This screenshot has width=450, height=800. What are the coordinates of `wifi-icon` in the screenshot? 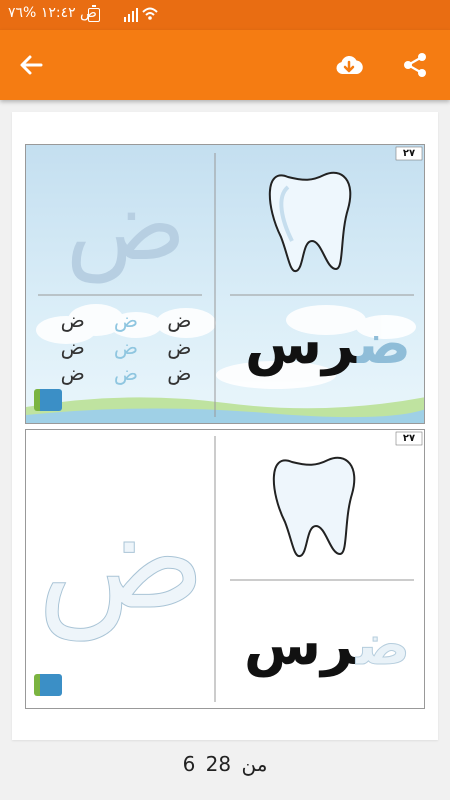 It's located at (150, 13).